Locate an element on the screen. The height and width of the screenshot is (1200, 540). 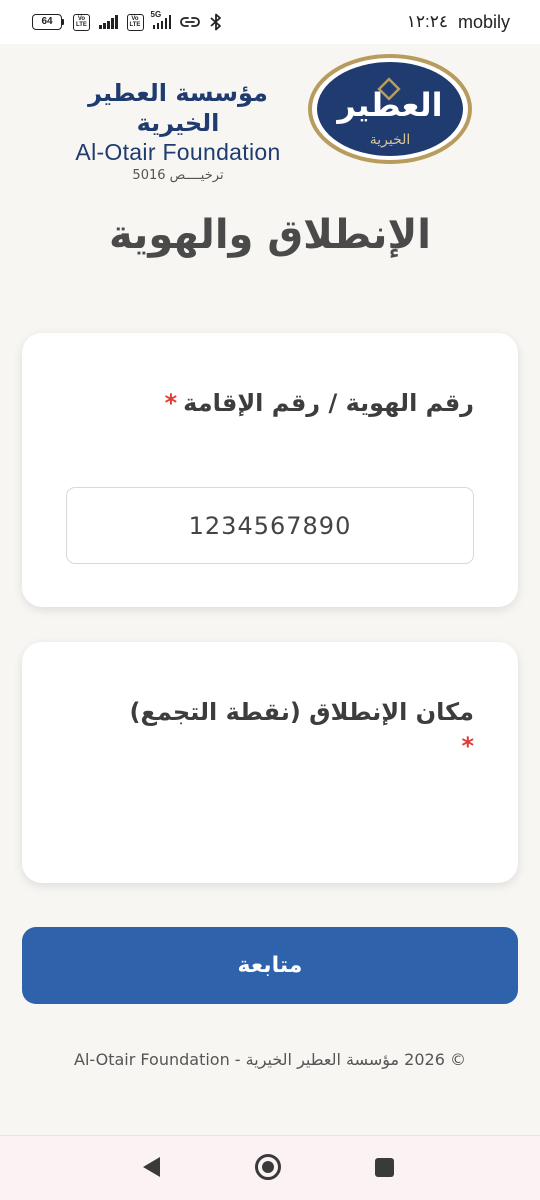
recent-apps-icon is located at coordinates (384, 1167).